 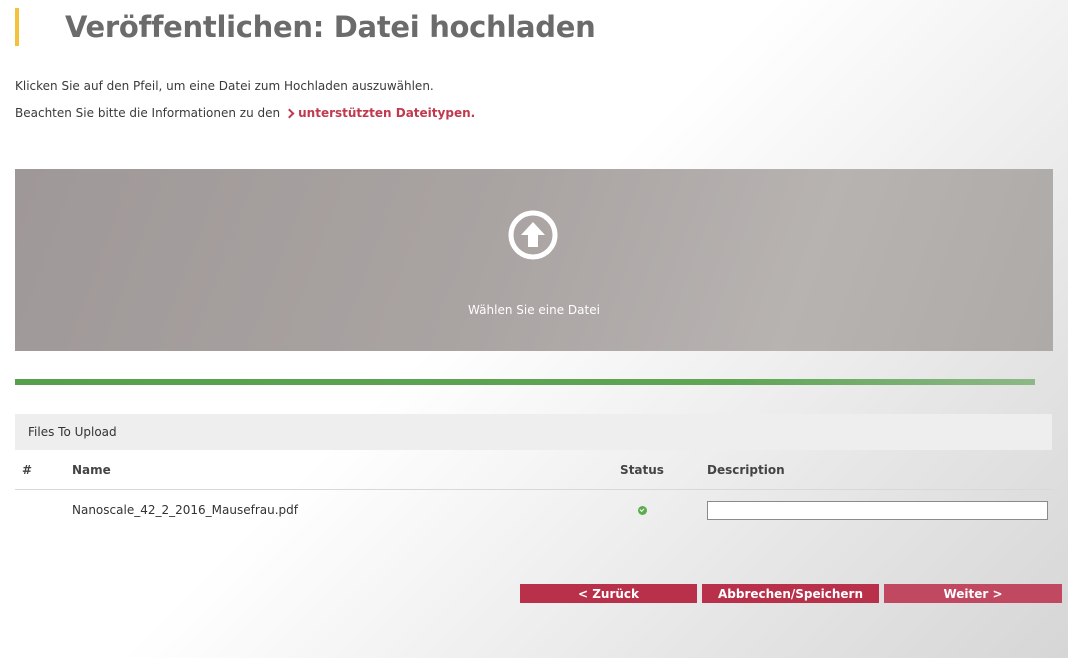 I want to click on back-button: < Zurück, so click(x=608, y=593).